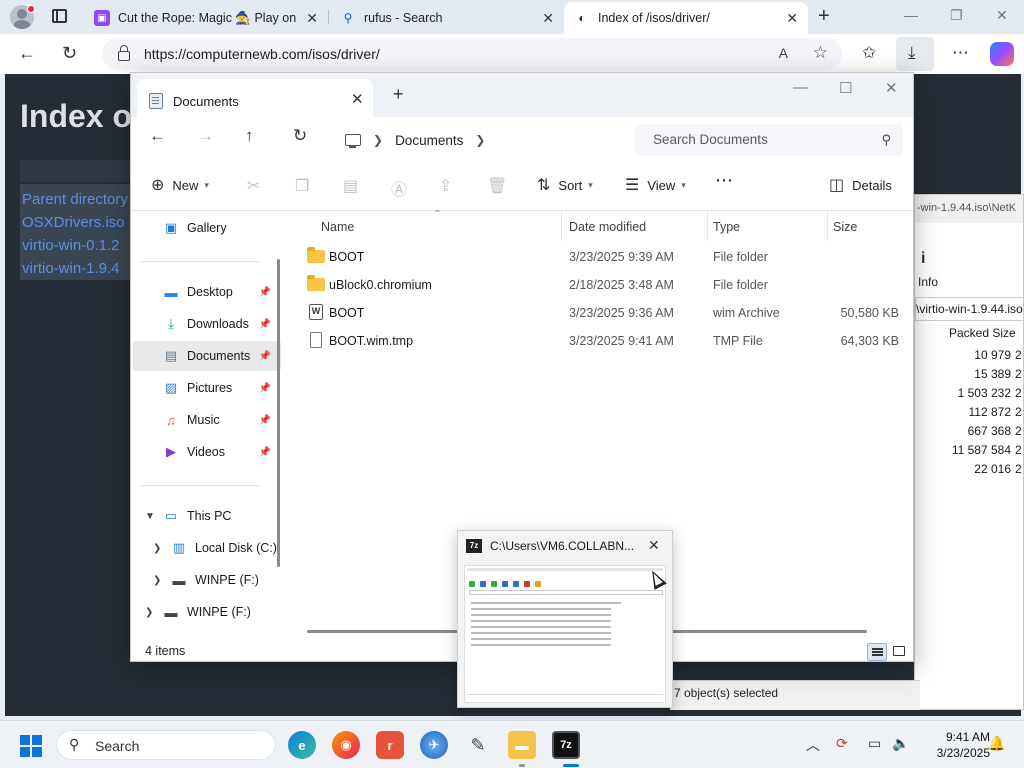 This screenshot has width=1024, height=768. Describe the element at coordinates (205, 136) in the screenshot. I see `forward-icon: →` at that location.